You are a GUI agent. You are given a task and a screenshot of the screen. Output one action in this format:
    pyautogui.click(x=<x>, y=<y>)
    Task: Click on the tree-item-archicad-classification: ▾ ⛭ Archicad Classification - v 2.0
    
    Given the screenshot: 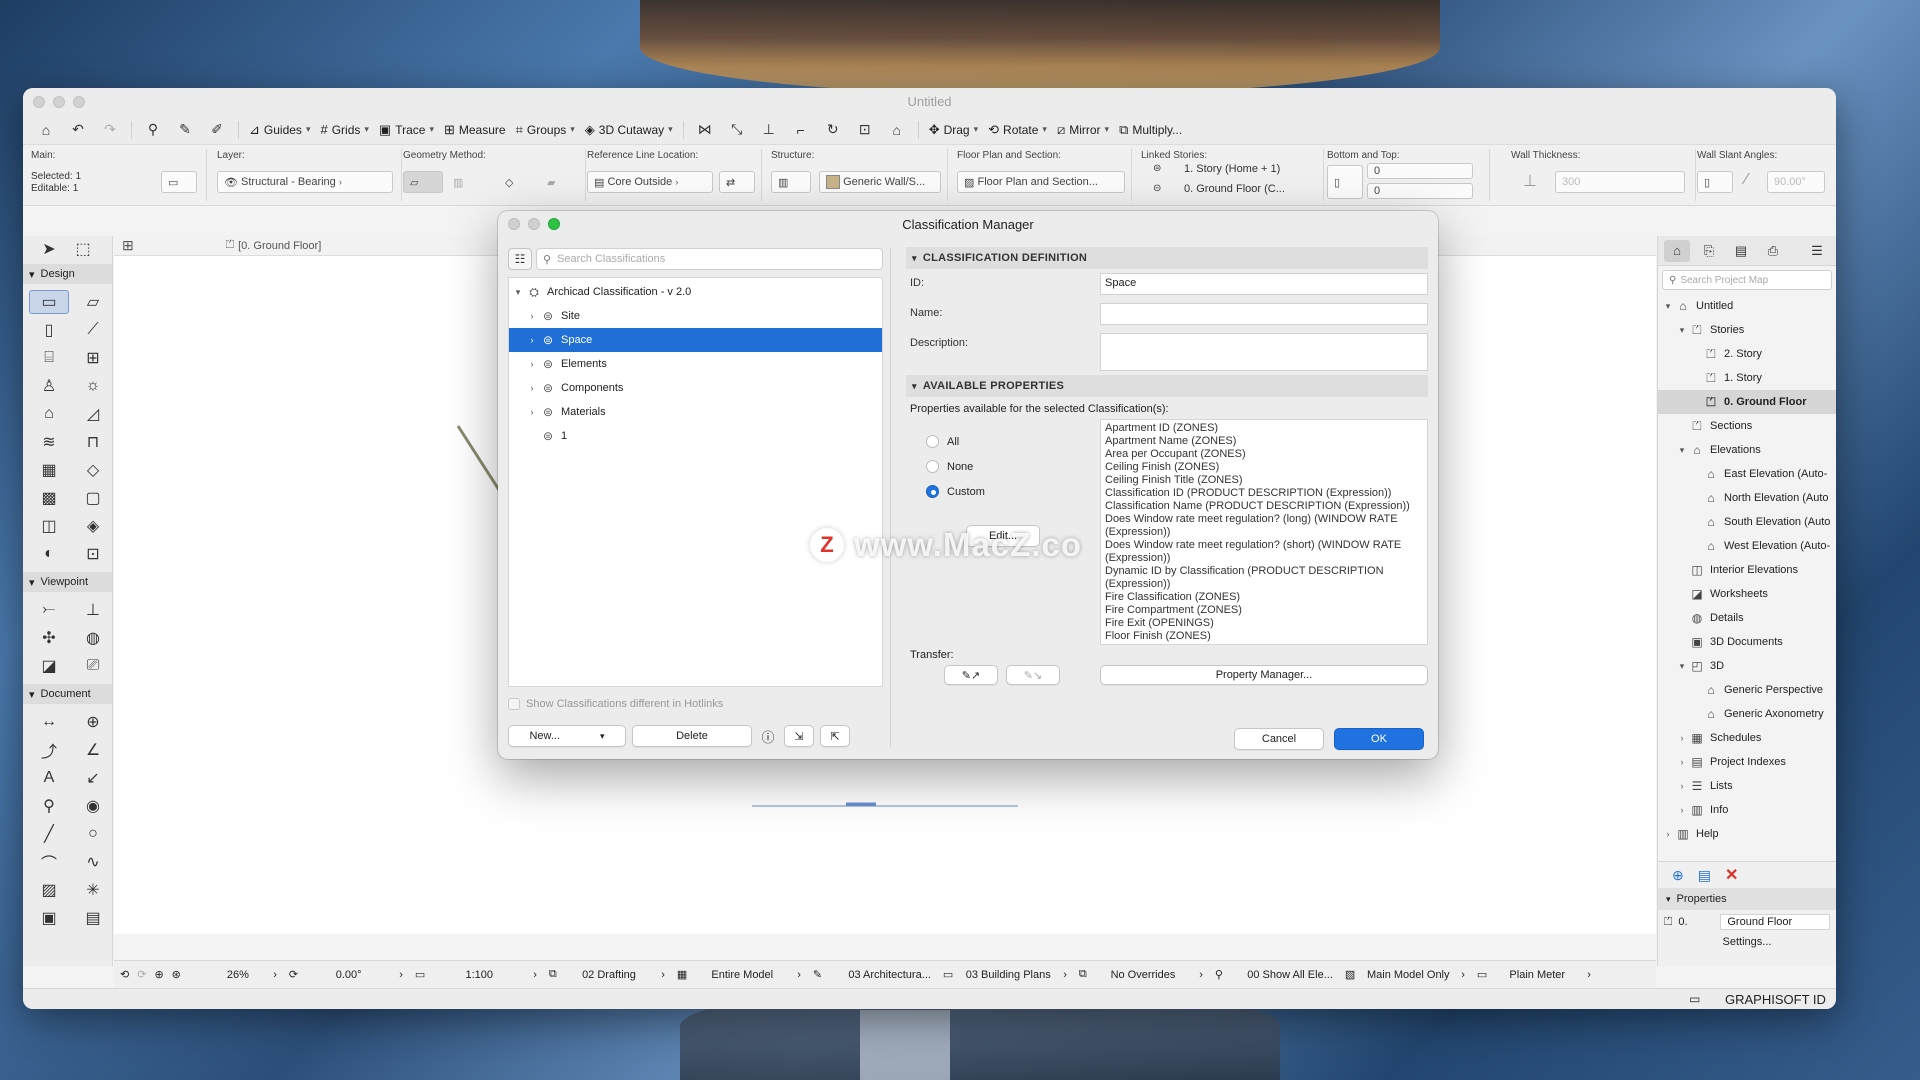 What is the action you would take?
    pyautogui.click(x=695, y=292)
    